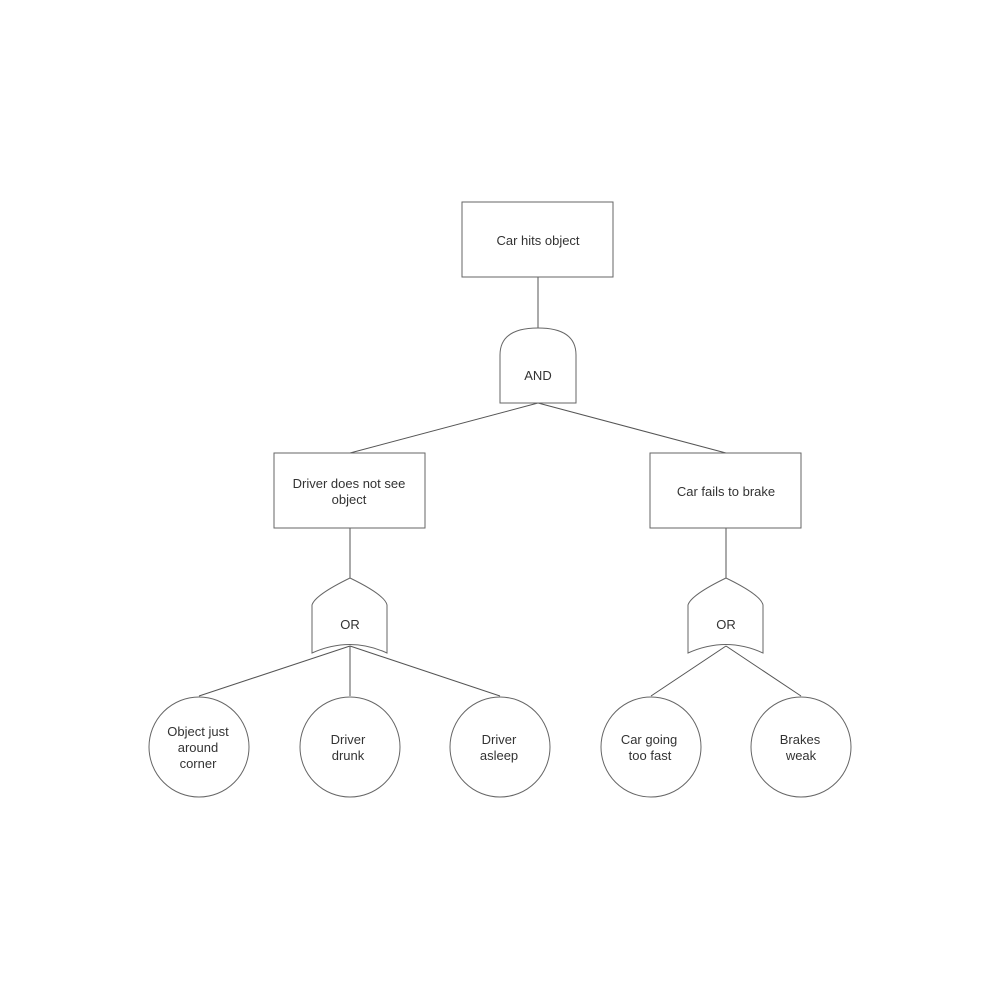 The width and height of the screenshot is (1000, 1000). I want to click on intermediate-event-driver: Driver does not see object, so click(349, 490).